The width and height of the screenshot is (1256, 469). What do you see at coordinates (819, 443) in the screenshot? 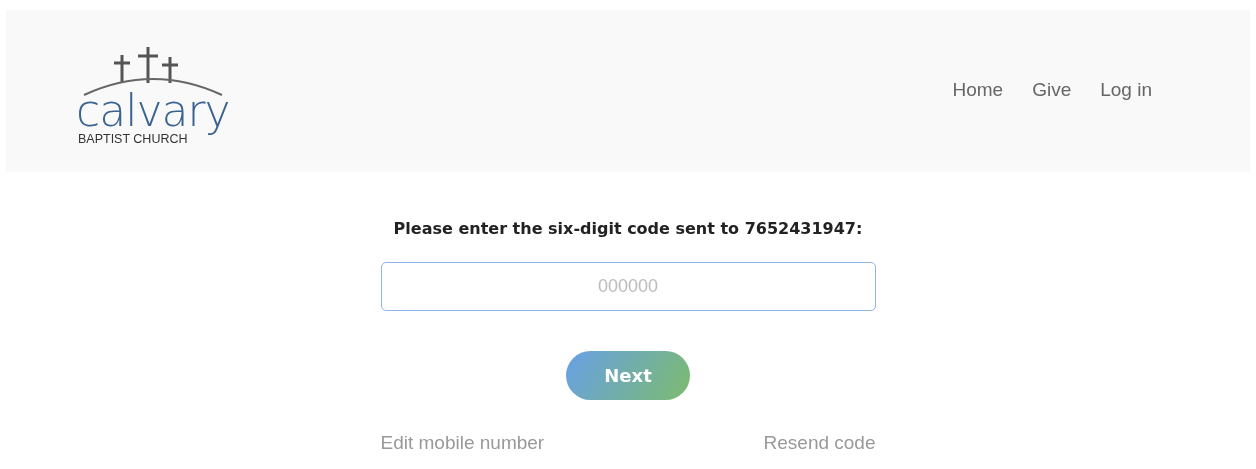
I see `text-link: Resend code` at bounding box center [819, 443].